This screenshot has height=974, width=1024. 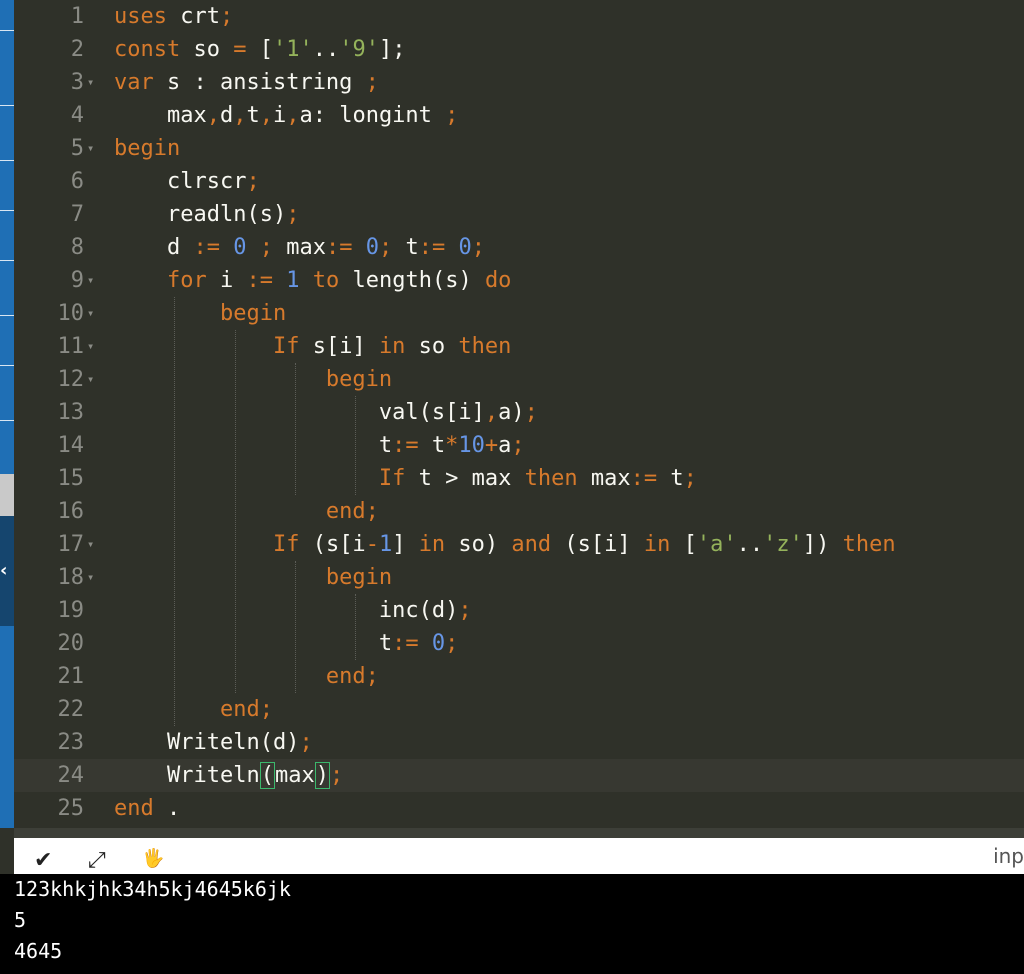 I want to click on input-tab-label: inp, so click(x=1008, y=856).